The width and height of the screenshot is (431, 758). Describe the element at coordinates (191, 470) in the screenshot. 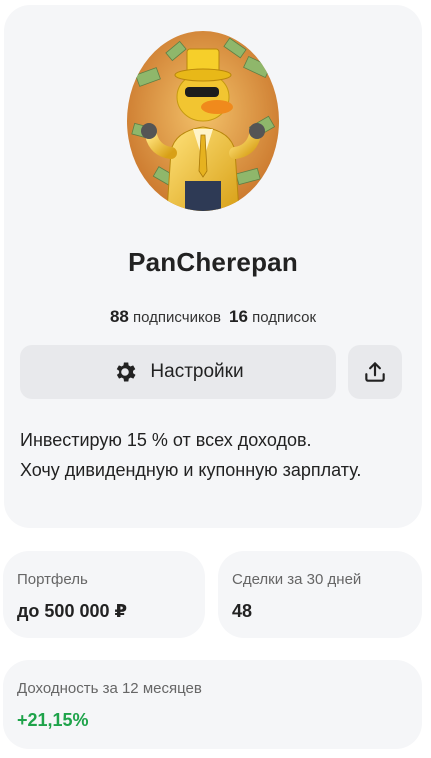

I see `bio-line: Хочу дивидендную и купонную зарплату.` at that location.